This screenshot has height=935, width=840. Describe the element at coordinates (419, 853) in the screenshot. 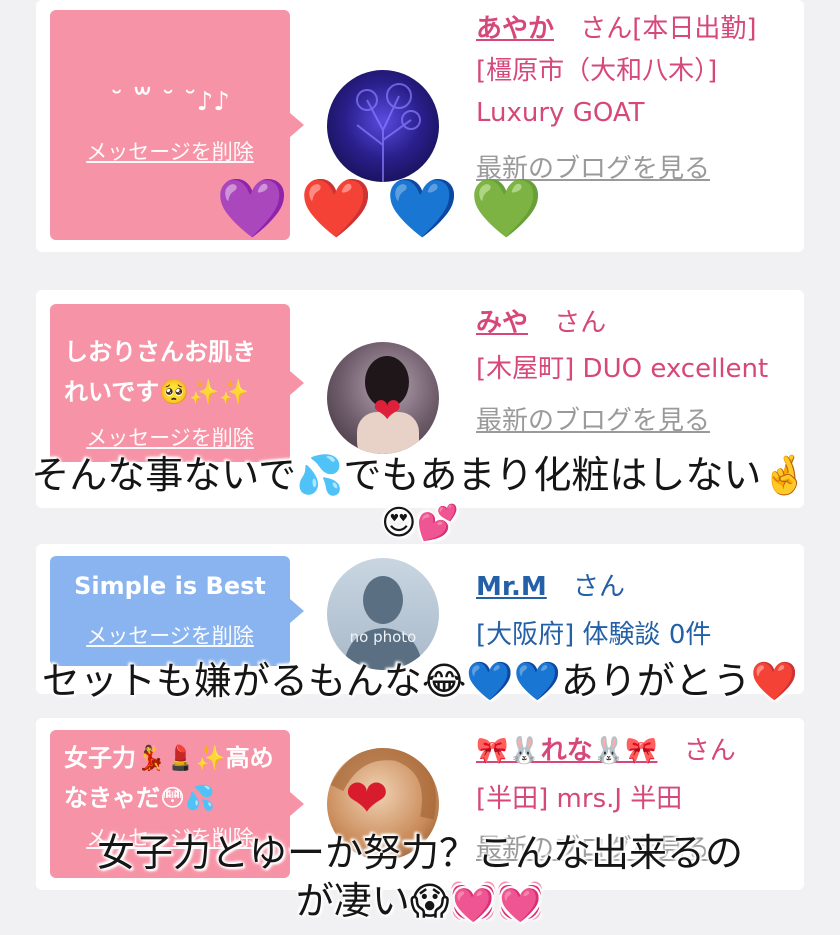

I see `caption-3-line-1: 女子力とゆーか努力？こんな出来るの` at that location.